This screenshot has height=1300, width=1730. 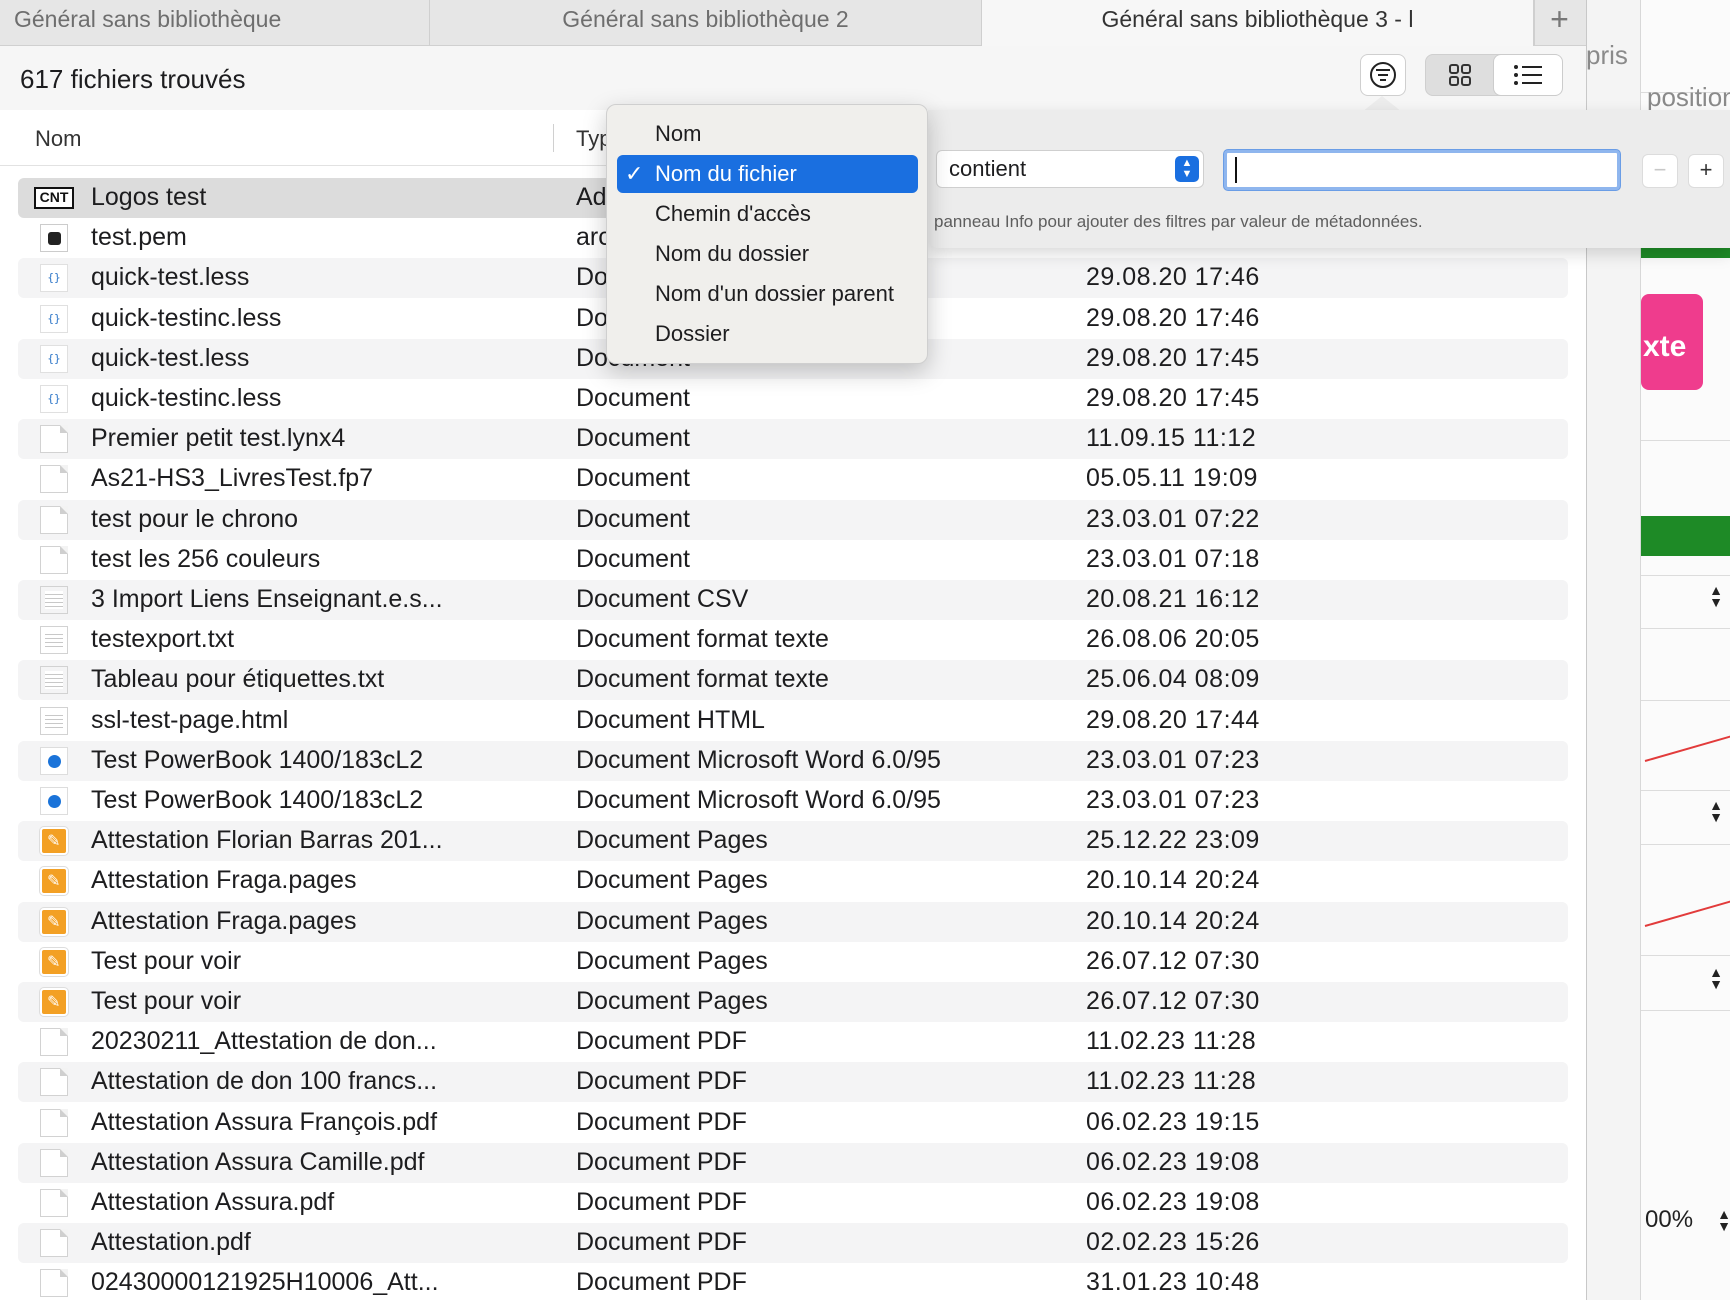 I want to click on tab-general-3: Général sans bibliothèque 3 - l, so click(x=1258, y=23).